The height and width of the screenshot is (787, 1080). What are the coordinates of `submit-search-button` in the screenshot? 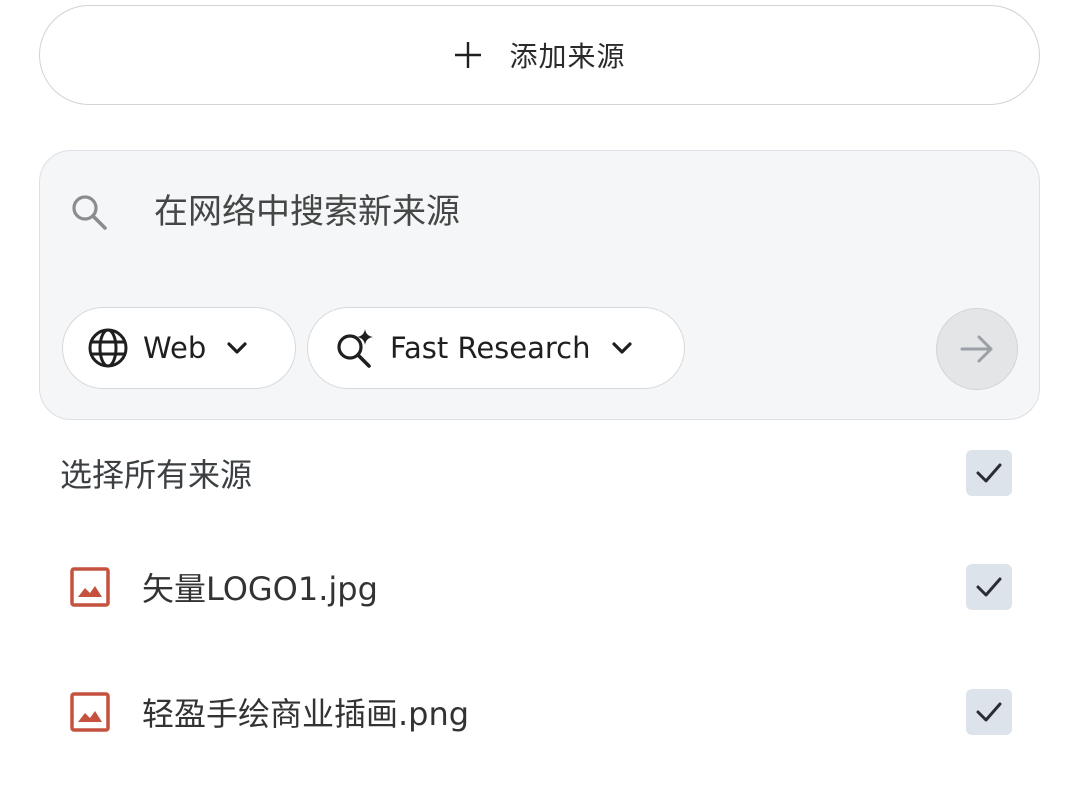 It's located at (977, 349).